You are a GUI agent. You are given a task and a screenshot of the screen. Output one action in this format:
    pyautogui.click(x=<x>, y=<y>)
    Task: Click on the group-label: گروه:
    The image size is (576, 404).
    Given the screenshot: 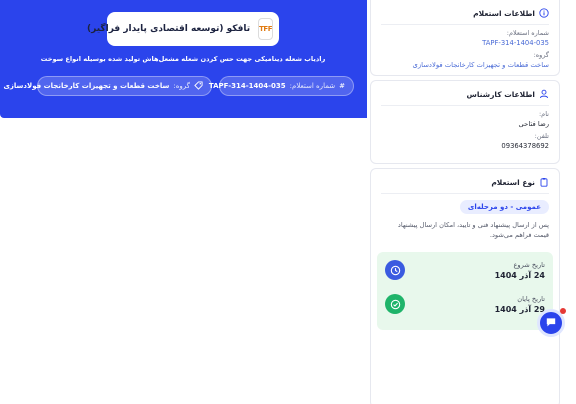 What is the action you would take?
    pyautogui.click(x=541, y=55)
    